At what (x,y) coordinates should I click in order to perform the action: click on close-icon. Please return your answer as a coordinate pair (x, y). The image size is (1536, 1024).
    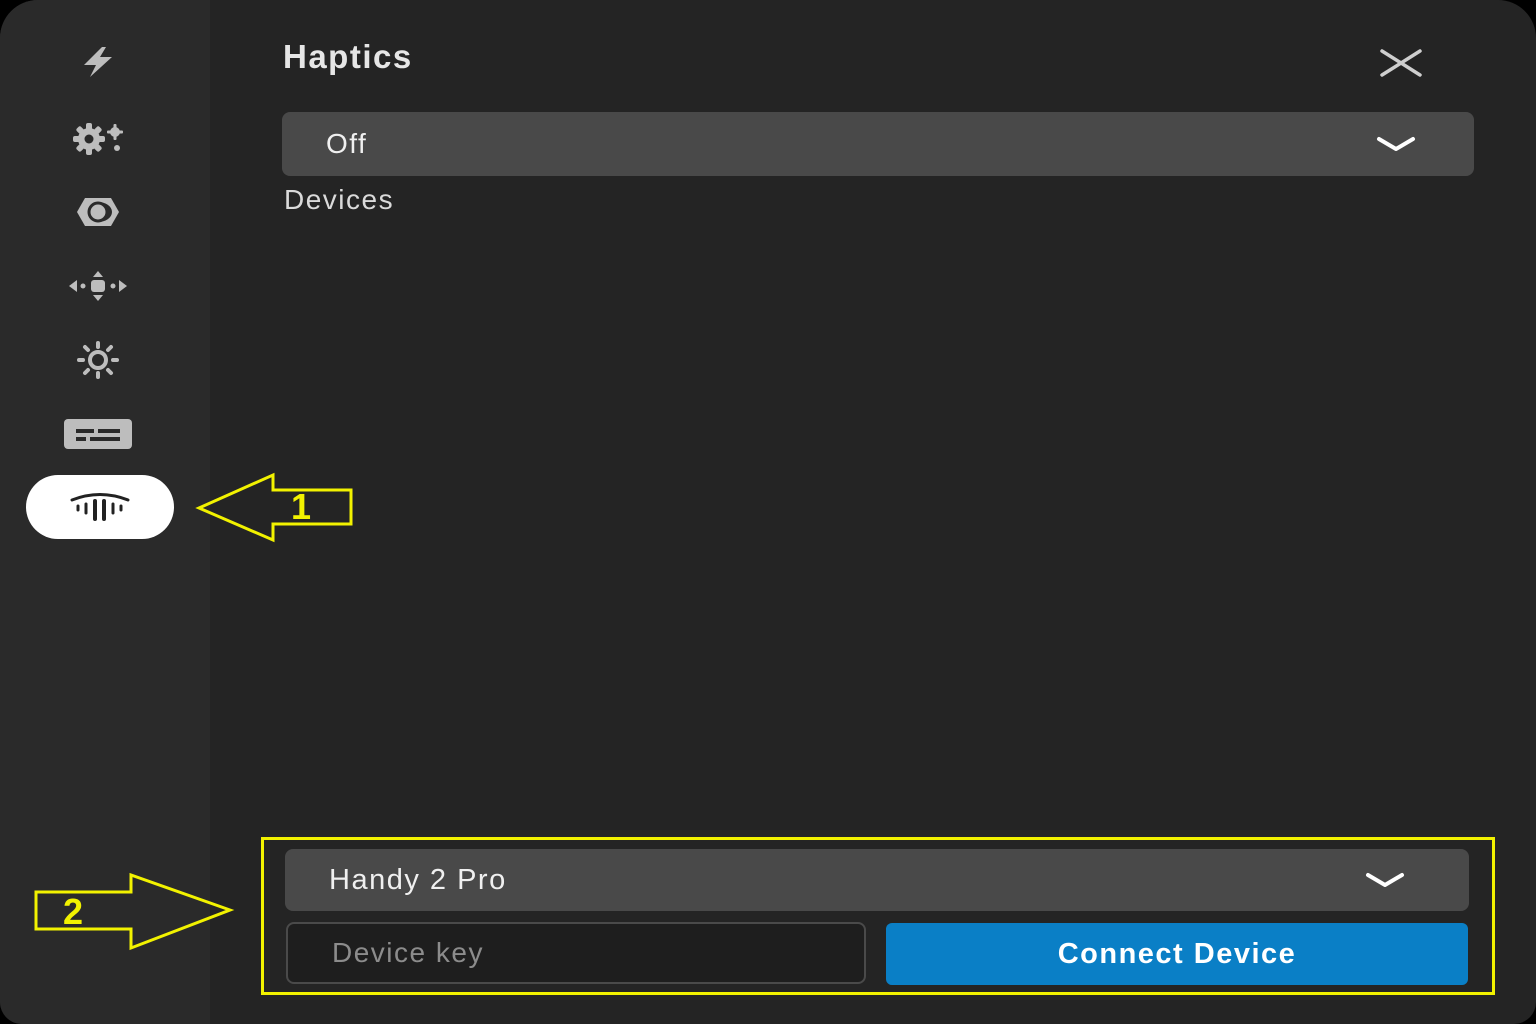
    Looking at the image, I should click on (1401, 65).